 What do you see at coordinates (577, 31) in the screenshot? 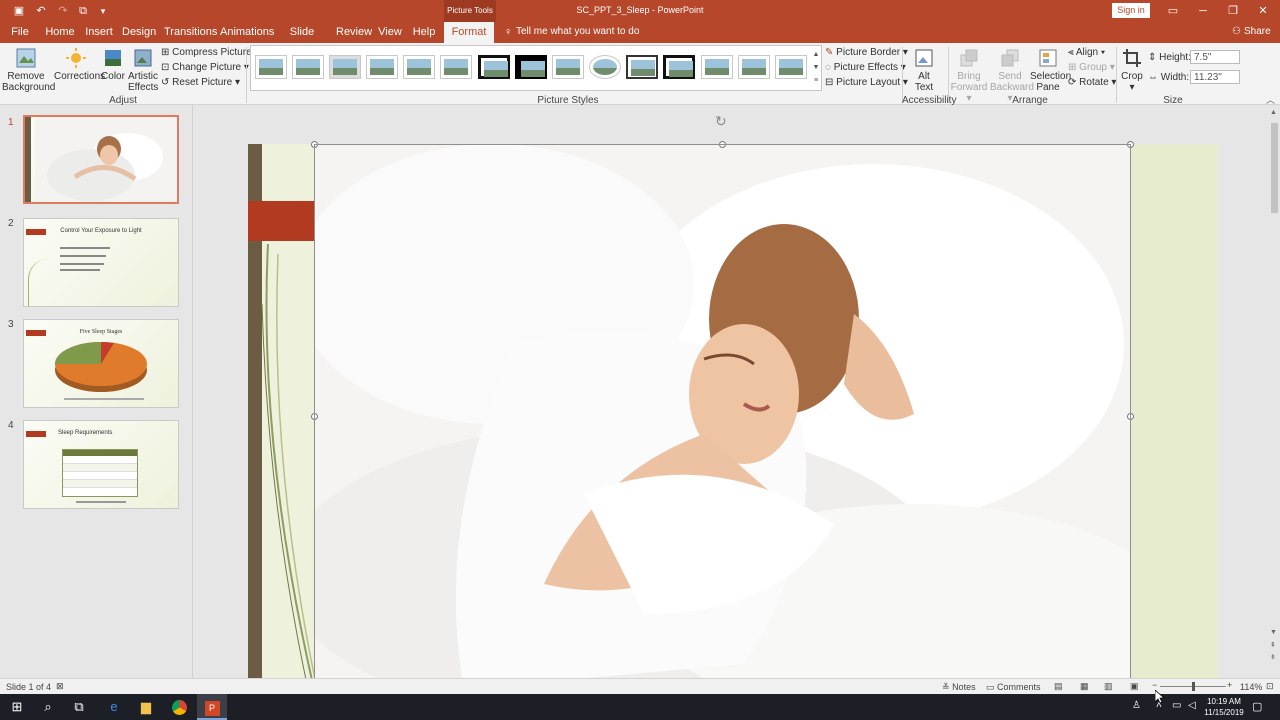
I see `tell-me-search: Tell me what you want to do` at bounding box center [577, 31].